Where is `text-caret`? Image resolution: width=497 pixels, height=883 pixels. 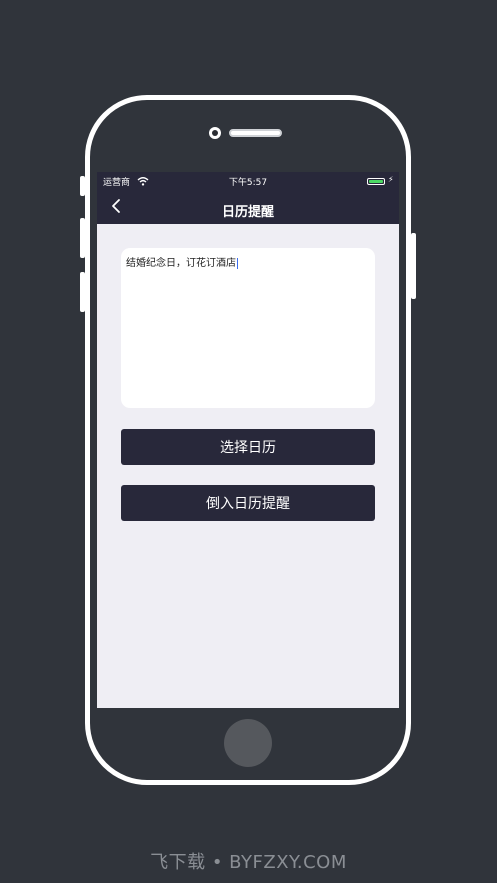
text-caret is located at coordinates (237, 263).